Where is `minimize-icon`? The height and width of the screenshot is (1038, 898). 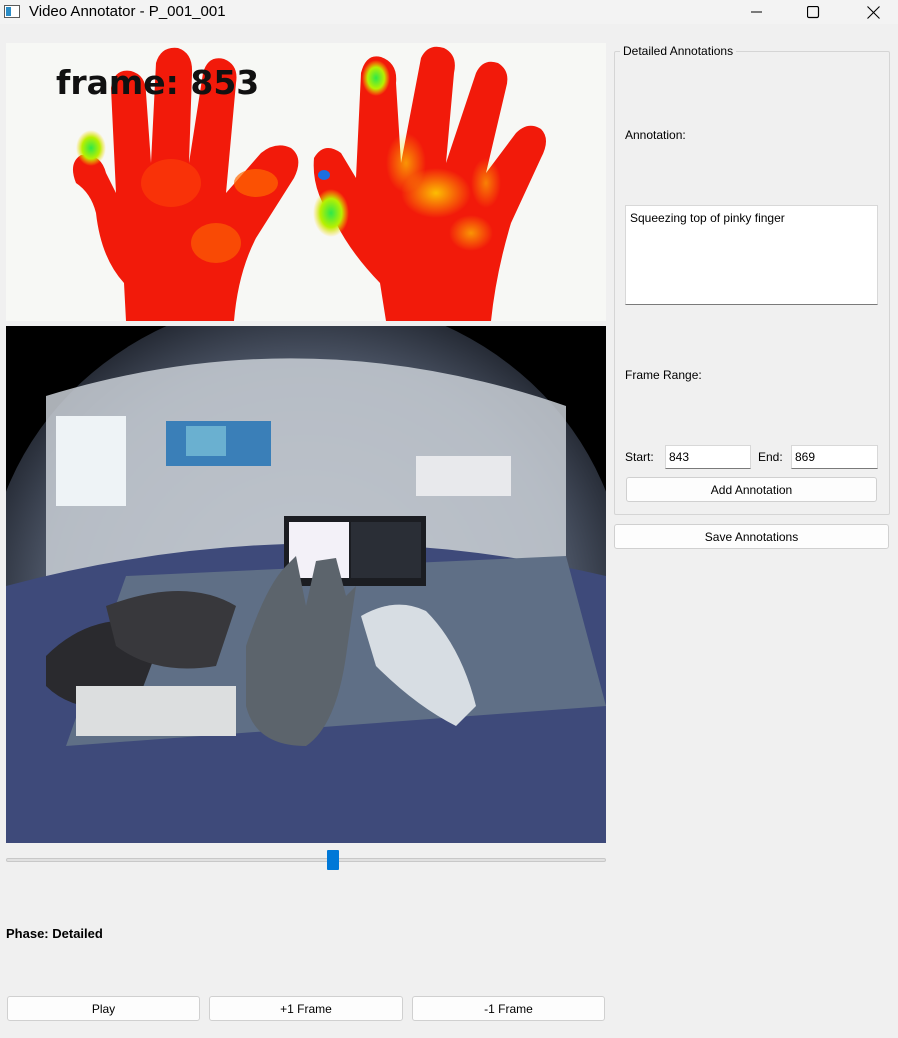
minimize-icon is located at coordinates (756, 12).